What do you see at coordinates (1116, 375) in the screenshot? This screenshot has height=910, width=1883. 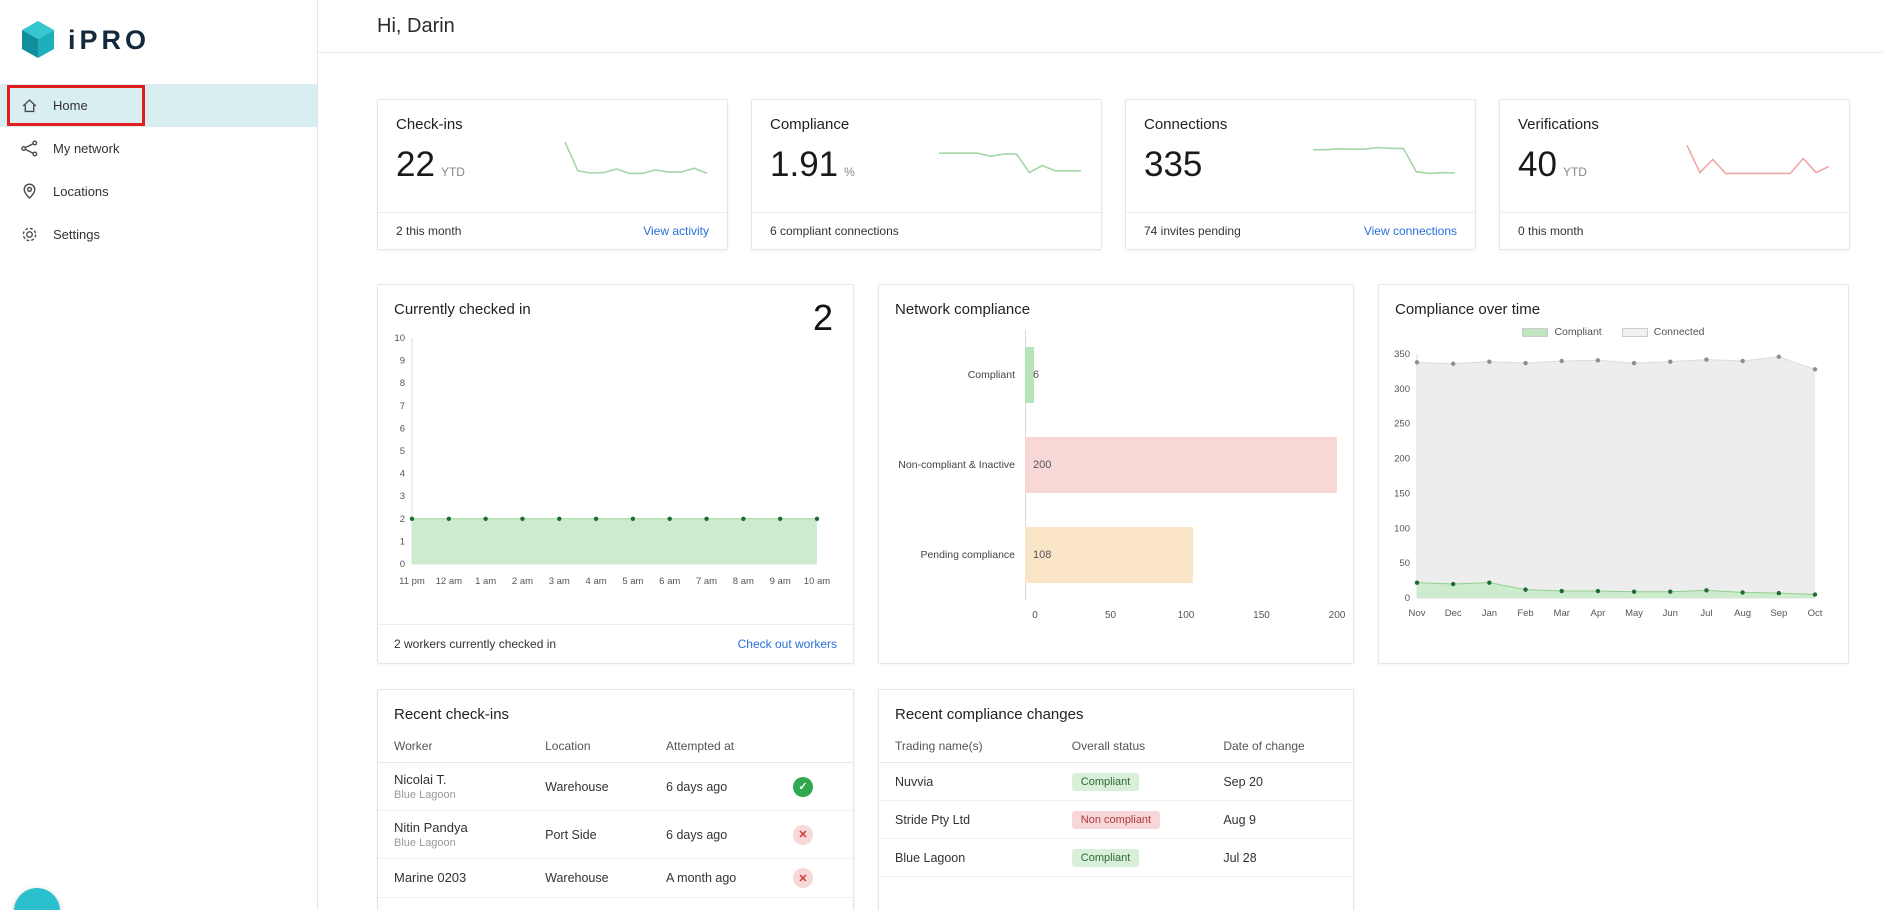 I see `bar-row: Compliant 6` at bounding box center [1116, 375].